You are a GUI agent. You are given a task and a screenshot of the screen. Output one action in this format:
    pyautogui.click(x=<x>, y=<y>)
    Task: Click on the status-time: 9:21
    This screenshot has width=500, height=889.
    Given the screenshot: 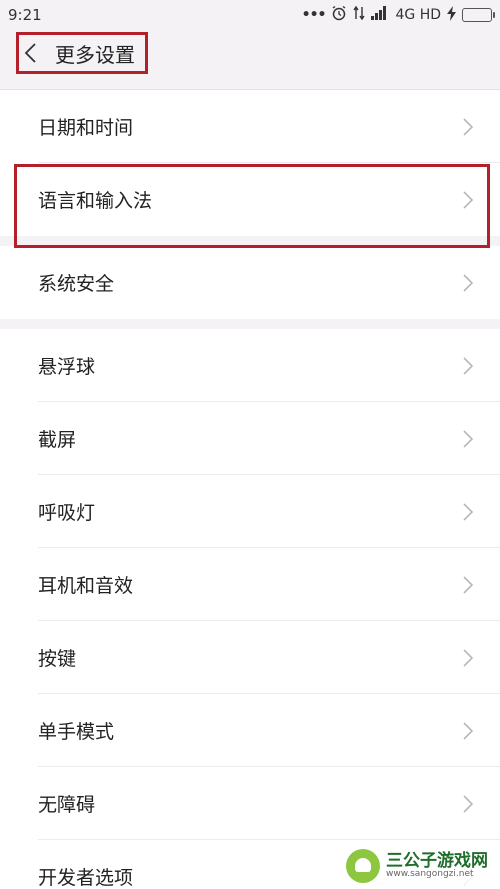 What is the action you would take?
    pyautogui.click(x=25, y=15)
    